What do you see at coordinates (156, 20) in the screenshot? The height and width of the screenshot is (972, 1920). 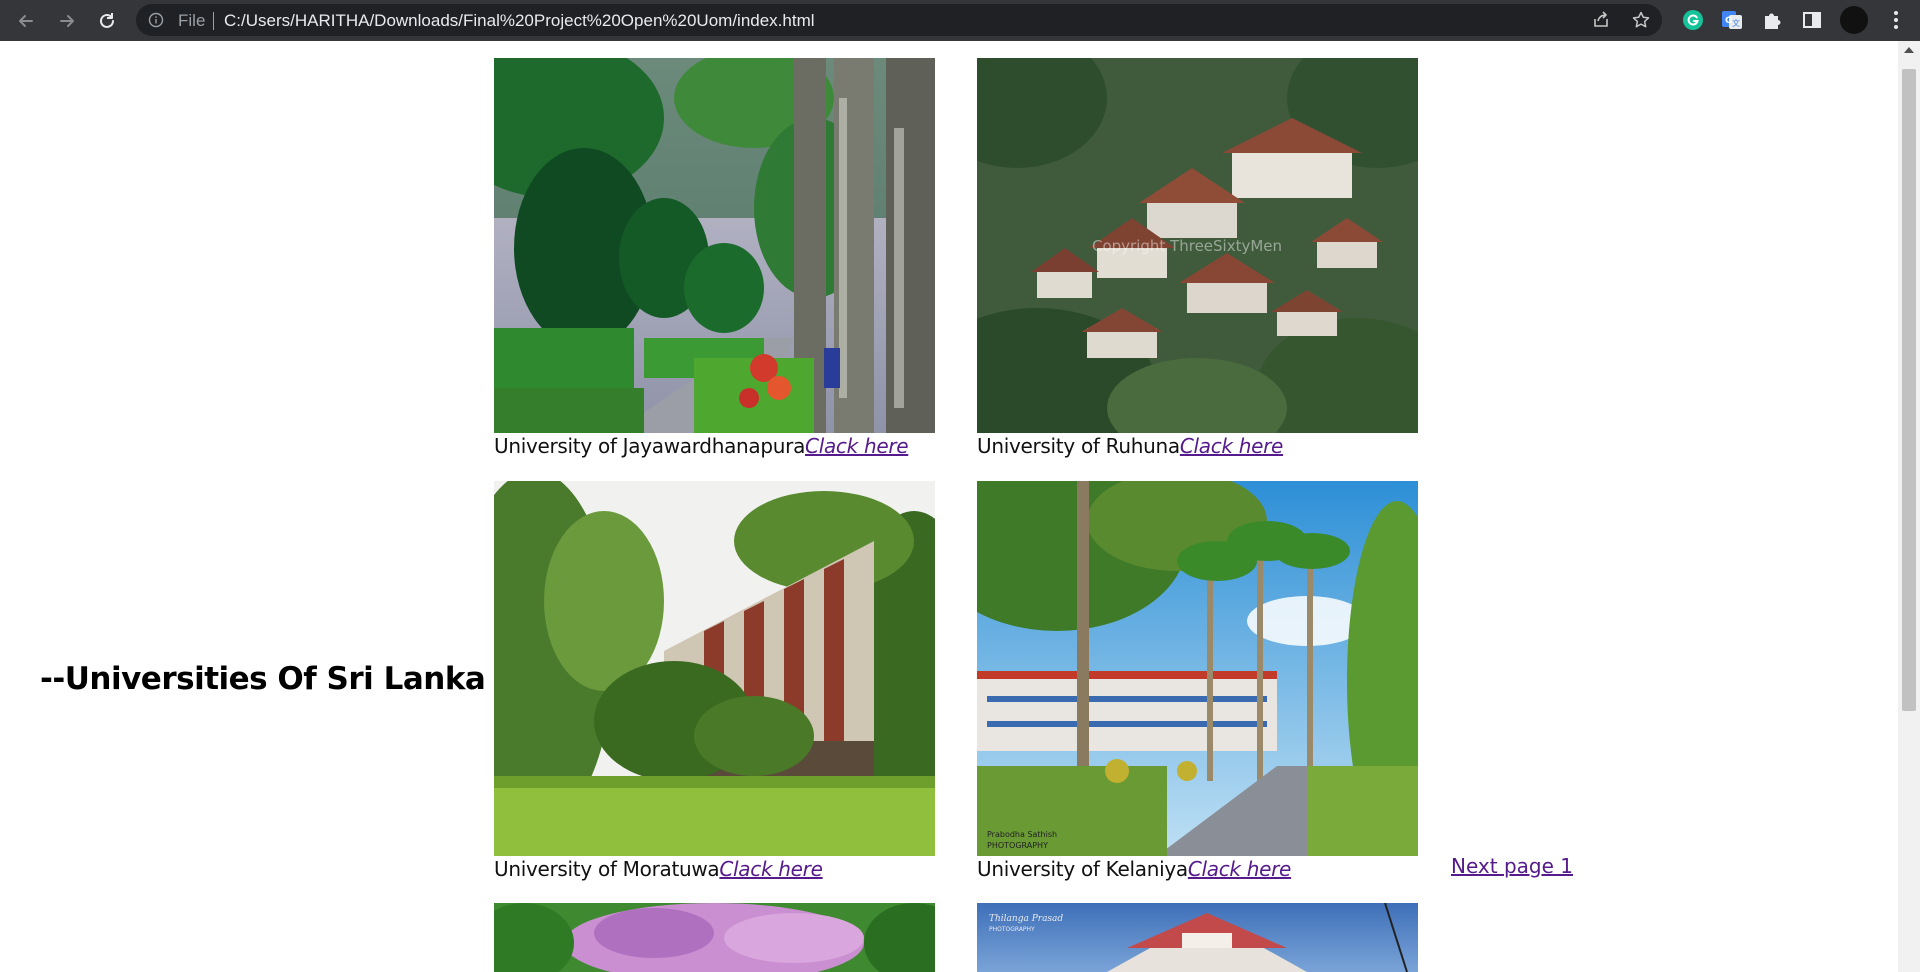 I see `info-icon` at bounding box center [156, 20].